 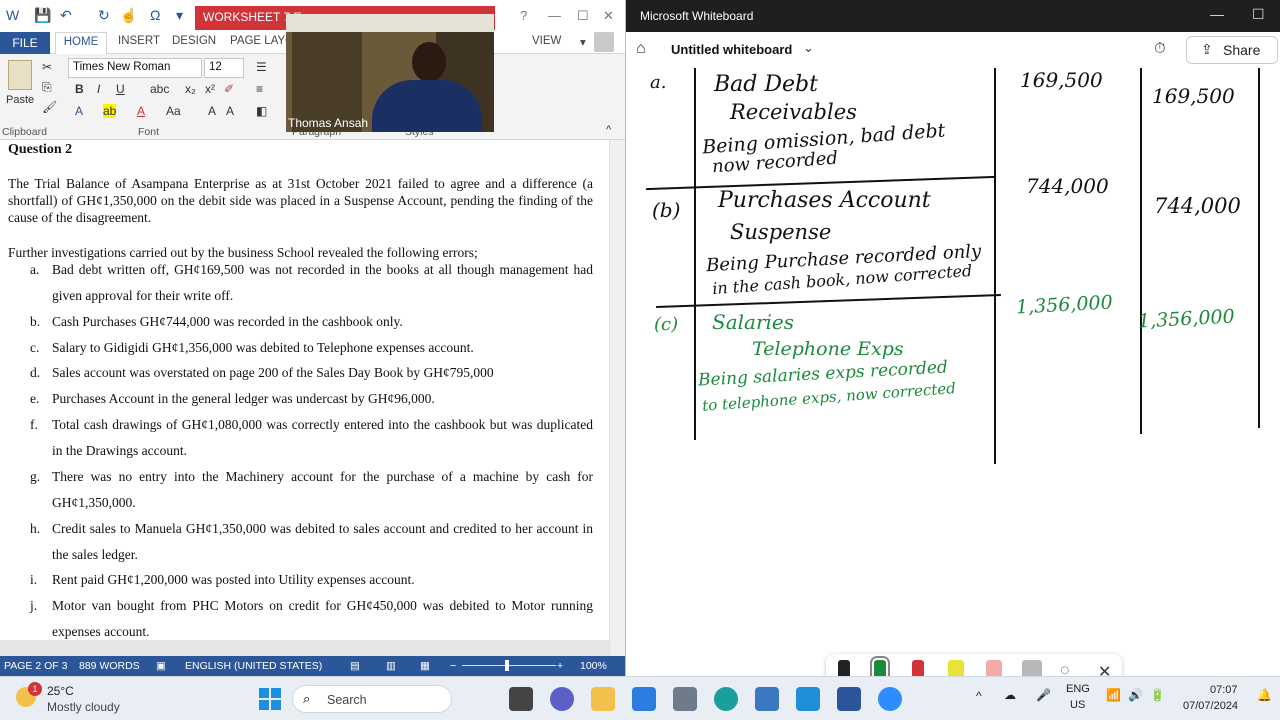 I want to click on format-painter-icon: 🖌, so click(x=49, y=107).